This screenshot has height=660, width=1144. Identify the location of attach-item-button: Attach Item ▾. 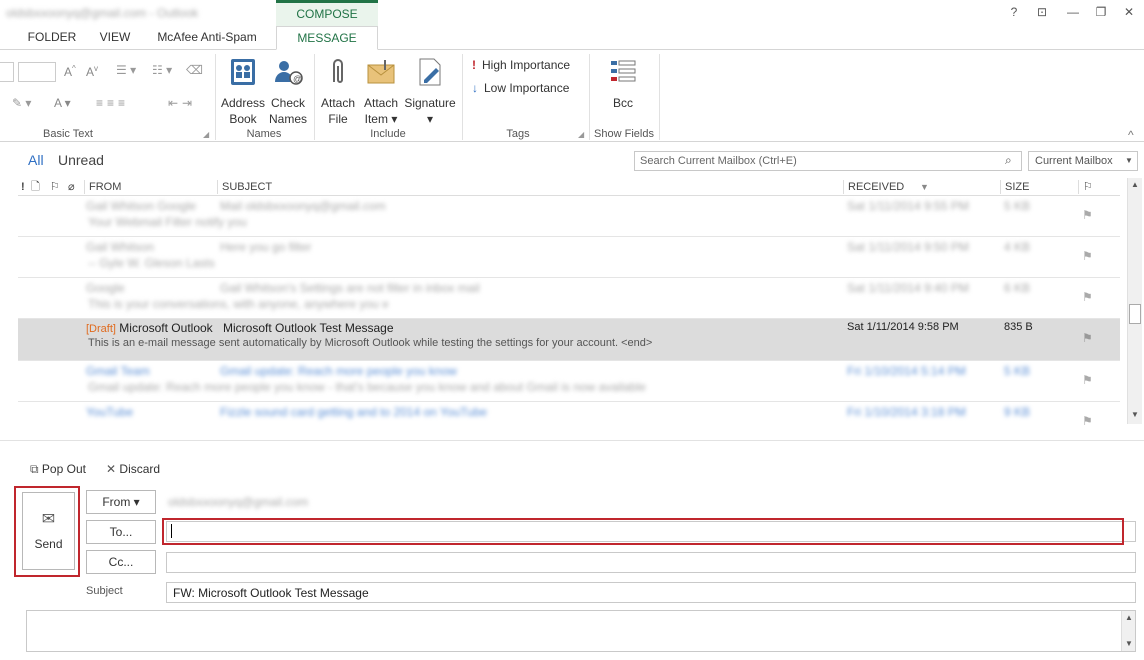
(381, 91).